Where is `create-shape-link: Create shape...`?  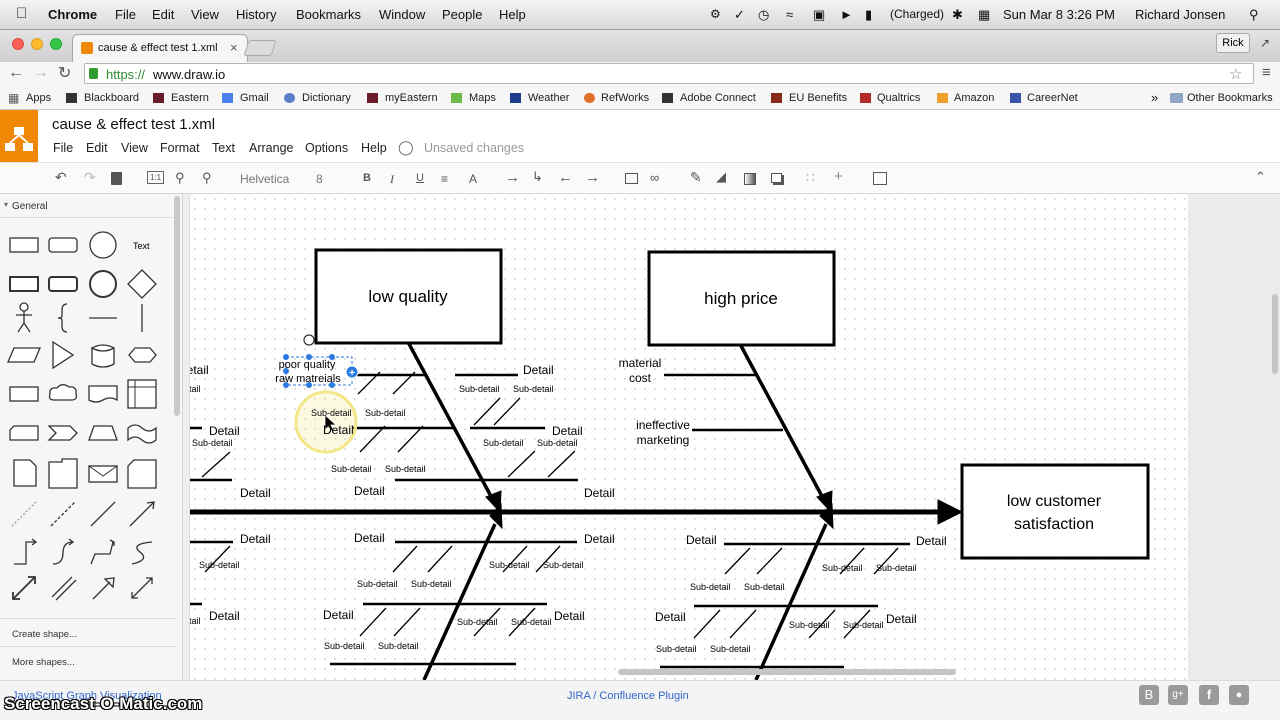 create-shape-link: Create shape... is located at coordinates (88, 632).